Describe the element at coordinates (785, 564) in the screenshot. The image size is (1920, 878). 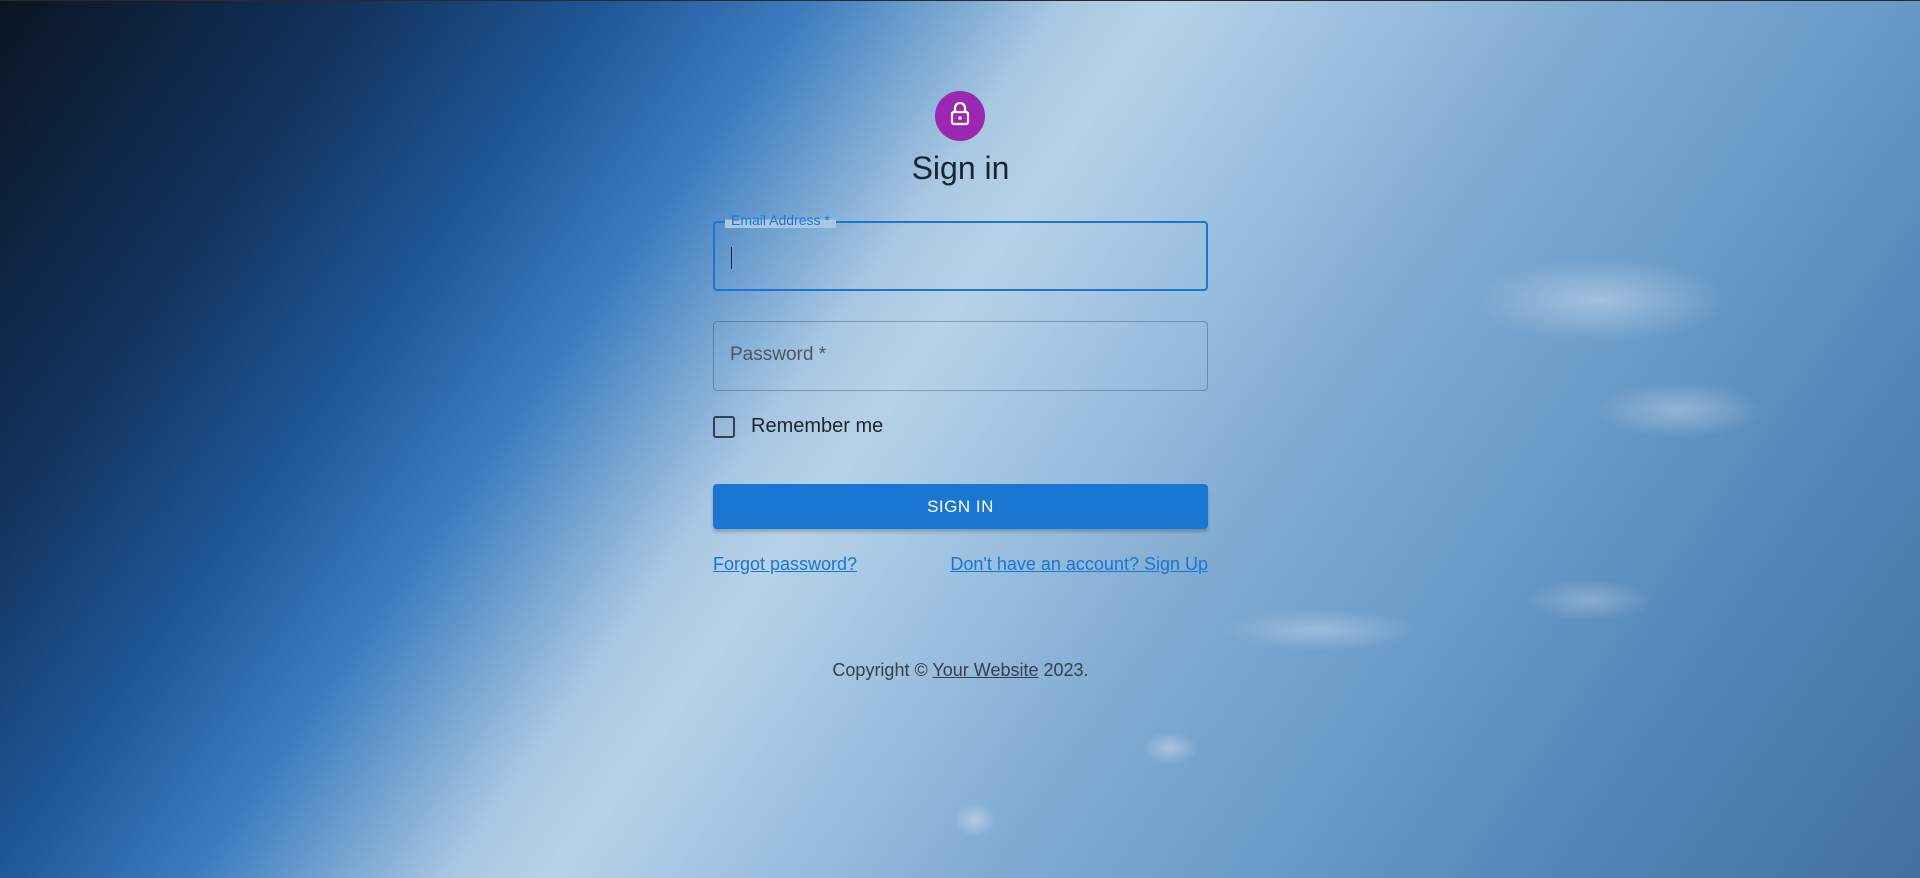
I see `forgot-password-link: Forgot password?` at that location.